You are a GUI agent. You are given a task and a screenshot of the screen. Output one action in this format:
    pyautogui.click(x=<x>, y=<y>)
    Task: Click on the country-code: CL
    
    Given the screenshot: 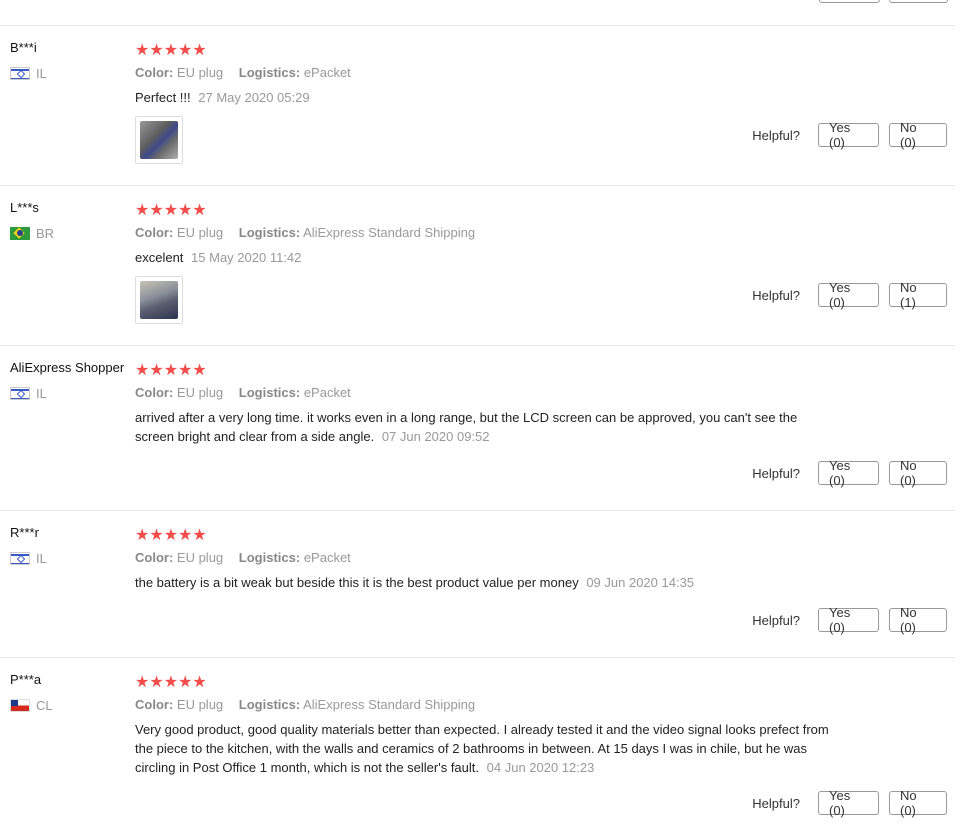 What is the action you would take?
    pyautogui.click(x=44, y=705)
    